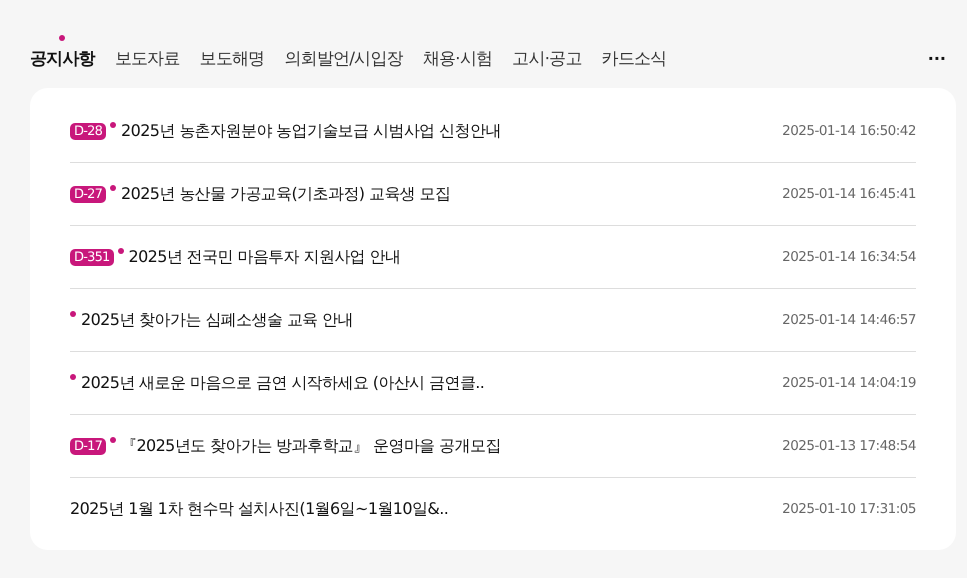 The height and width of the screenshot is (578, 967). I want to click on notice-link: 2025년 찾아가는 심폐소생술 교육 안내, so click(217, 320).